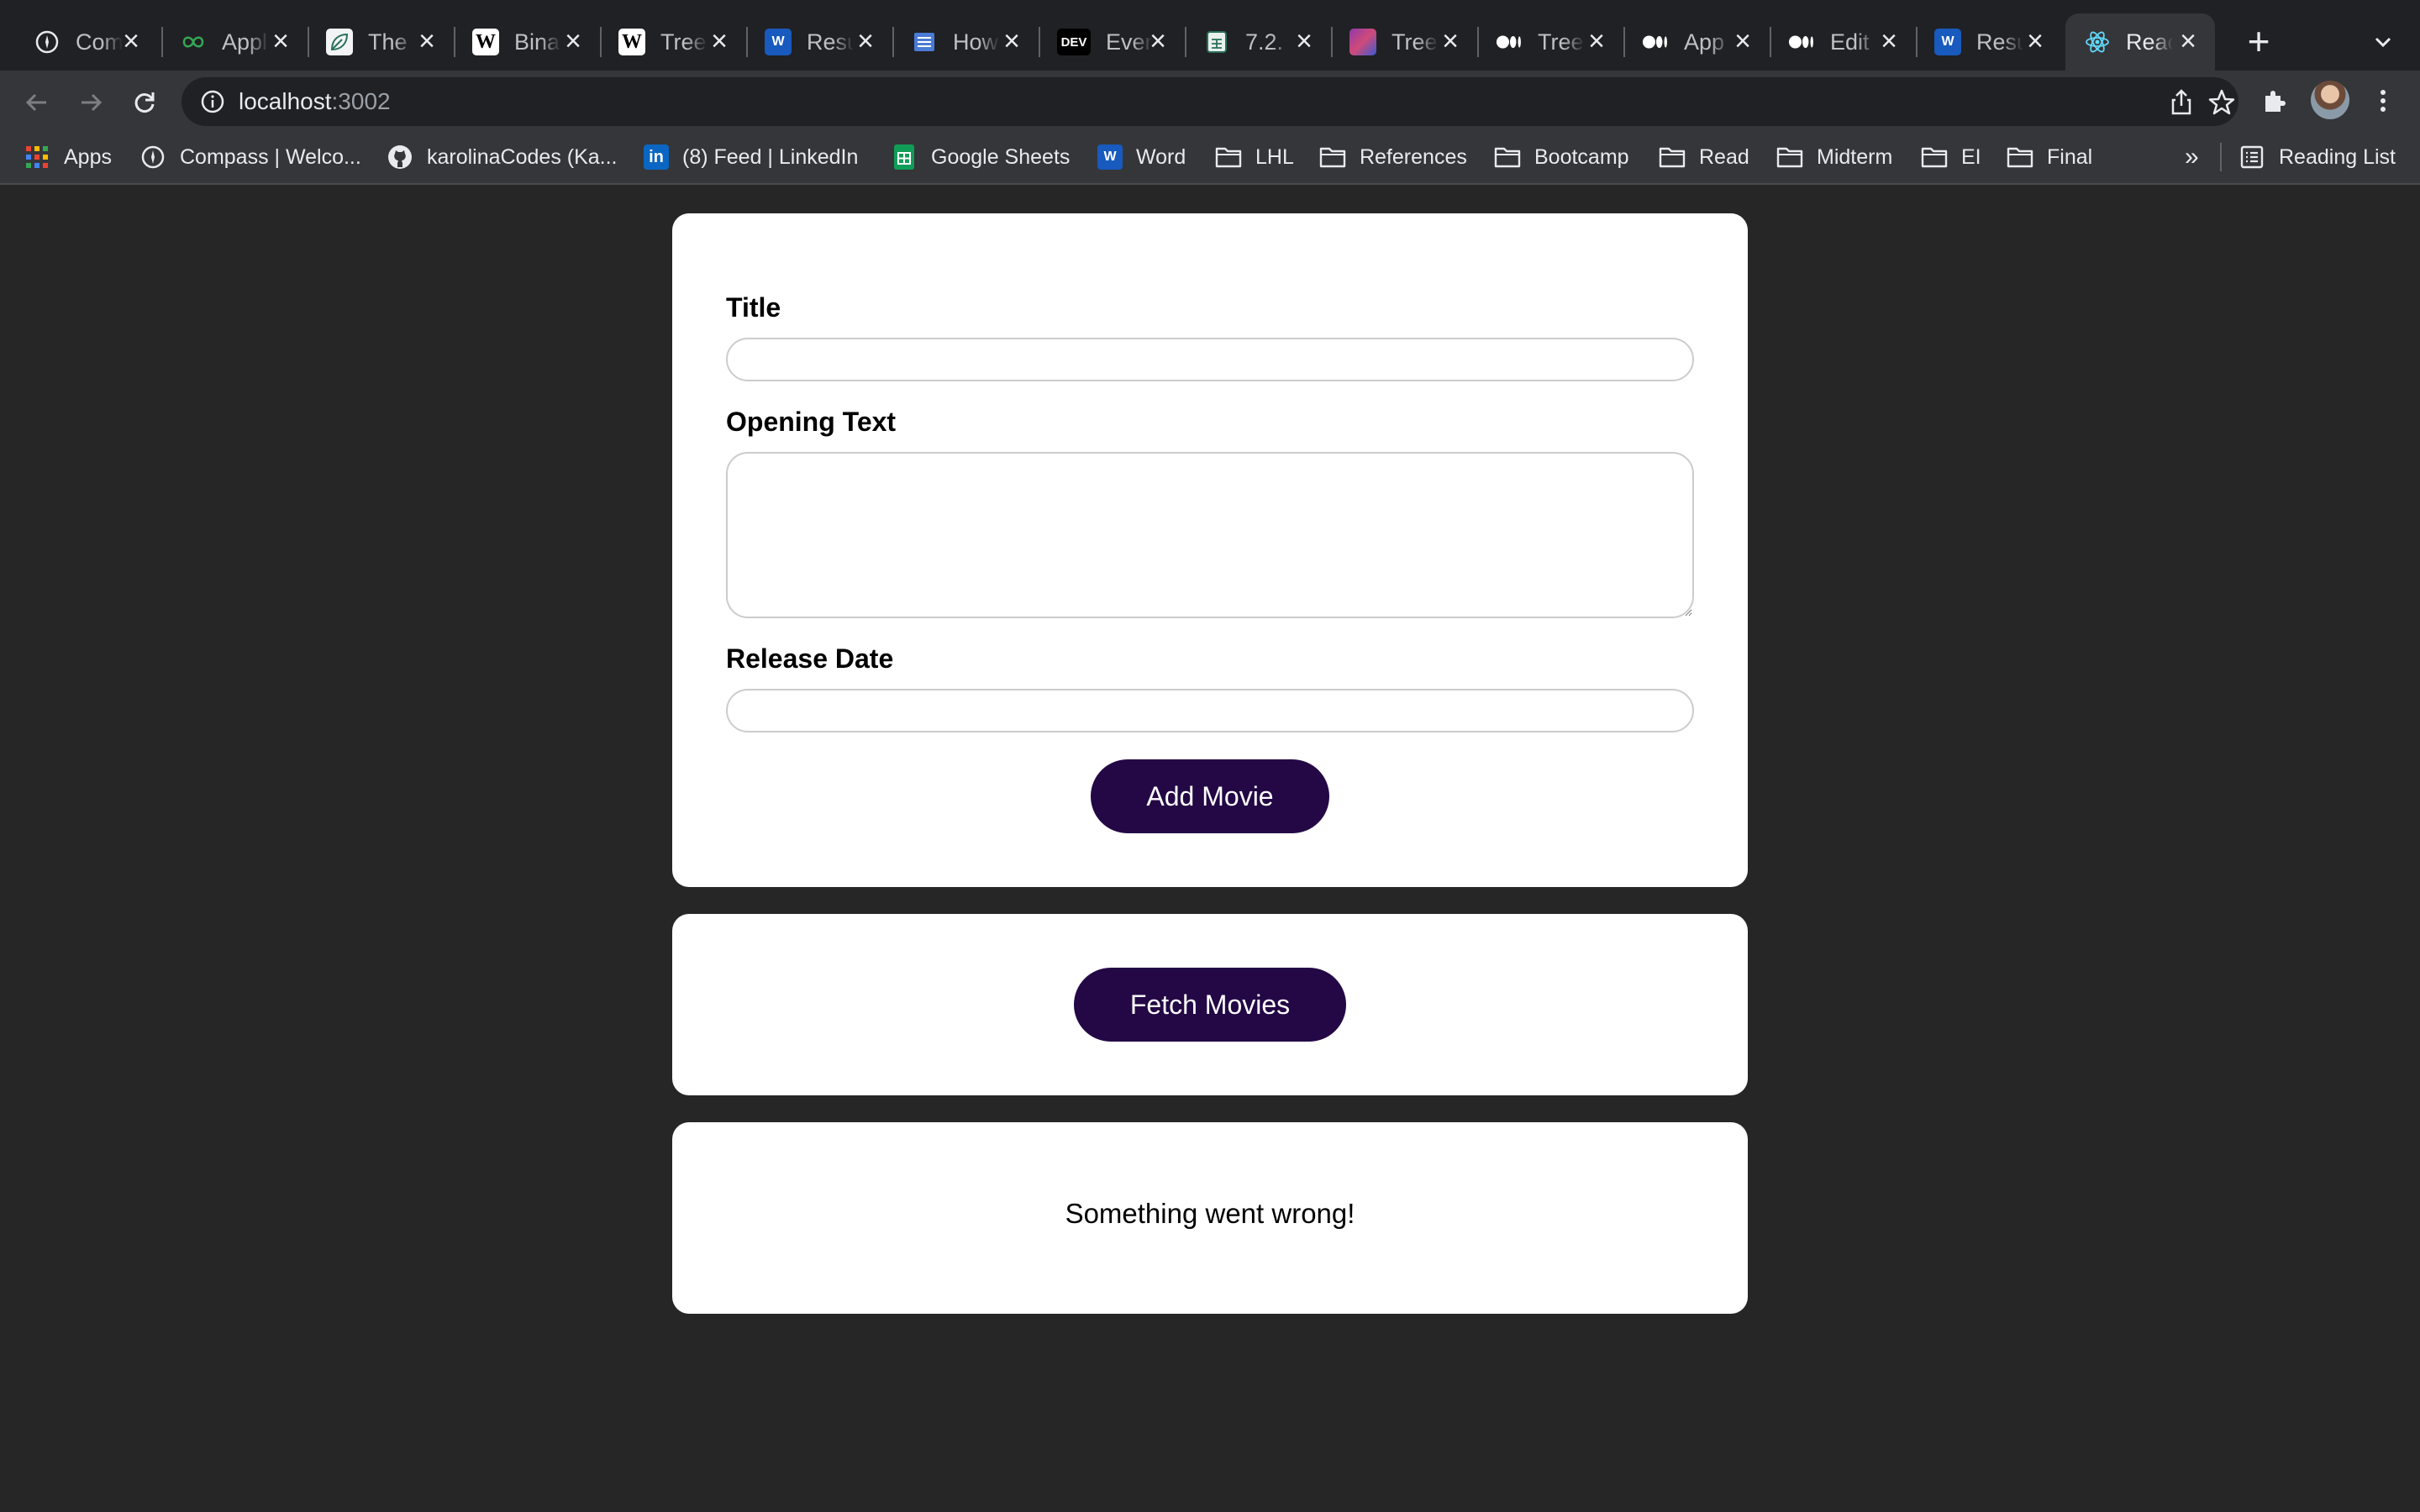  Describe the element at coordinates (1112, 42) in the screenshot. I see `tab-8: DEV Even ×` at that location.